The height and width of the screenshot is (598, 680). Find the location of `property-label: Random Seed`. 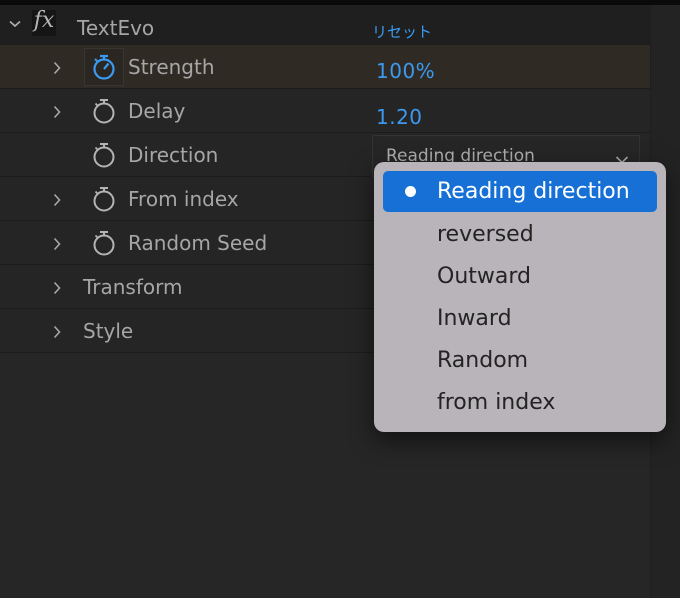

property-label: Random Seed is located at coordinates (198, 243).